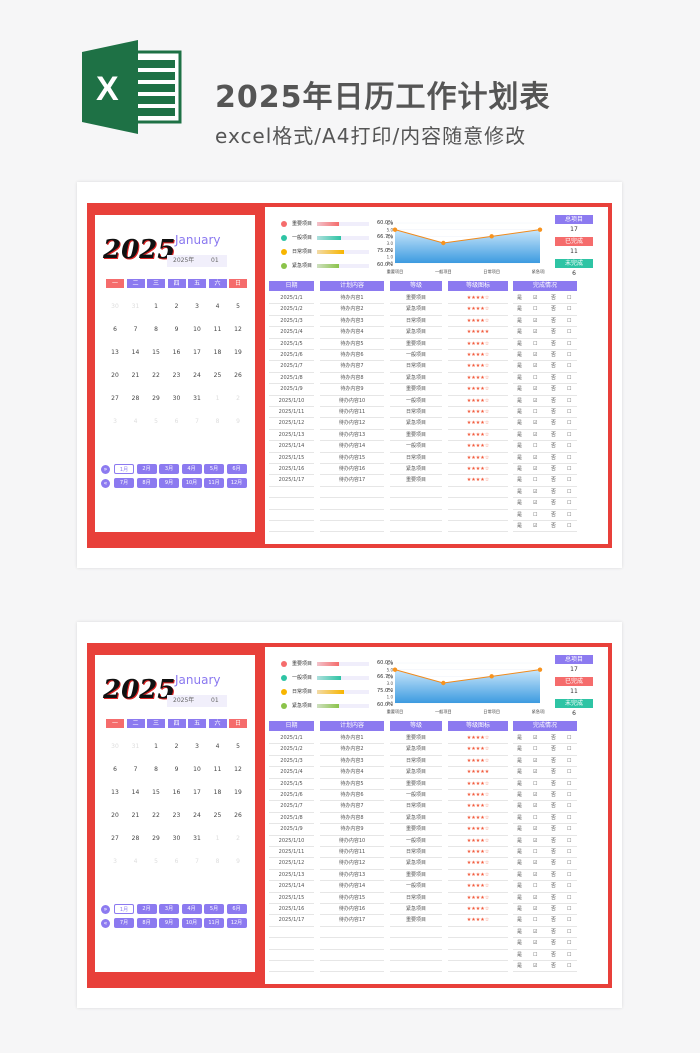 The height and width of the screenshot is (1053, 700). What do you see at coordinates (238, 375) in the screenshot?
I see `calendar-day: 26` at bounding box center [238, 375].